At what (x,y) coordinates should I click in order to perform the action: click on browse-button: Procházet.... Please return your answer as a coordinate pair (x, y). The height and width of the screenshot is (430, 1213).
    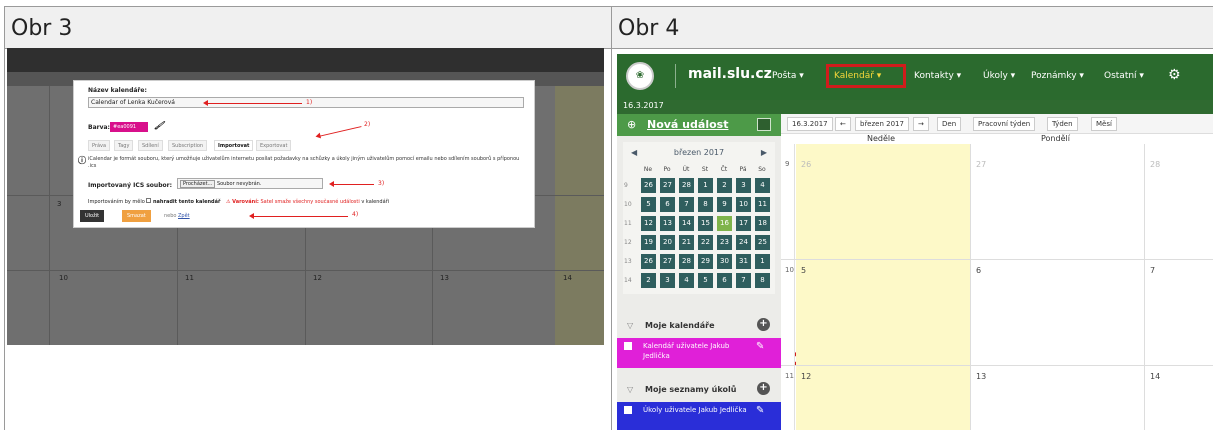
    Looking at the image, I should click on (198, 184).